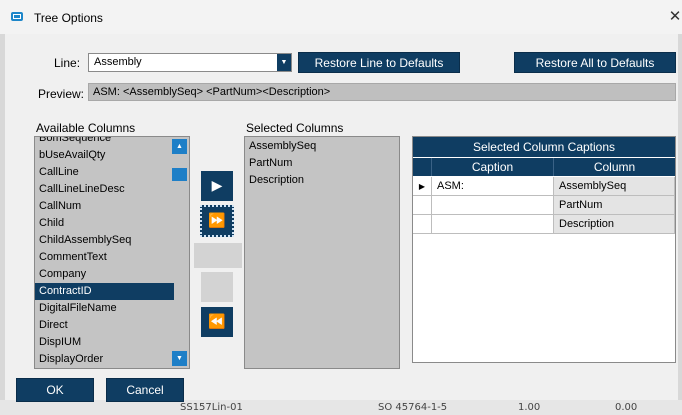  I want to click on ok-button: OK, so click(55, 390).